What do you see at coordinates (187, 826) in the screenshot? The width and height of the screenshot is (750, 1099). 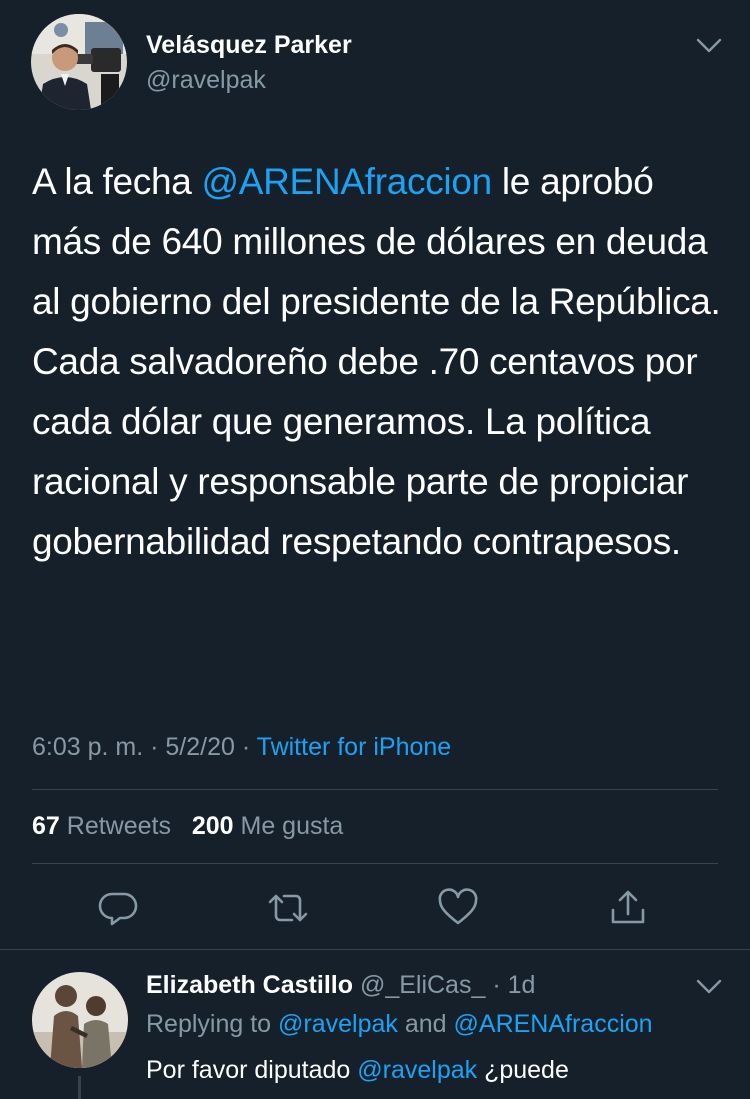 I see `tweet-stats: 67 Retweets 200 Me gusta` at bounding box center [187, 826].